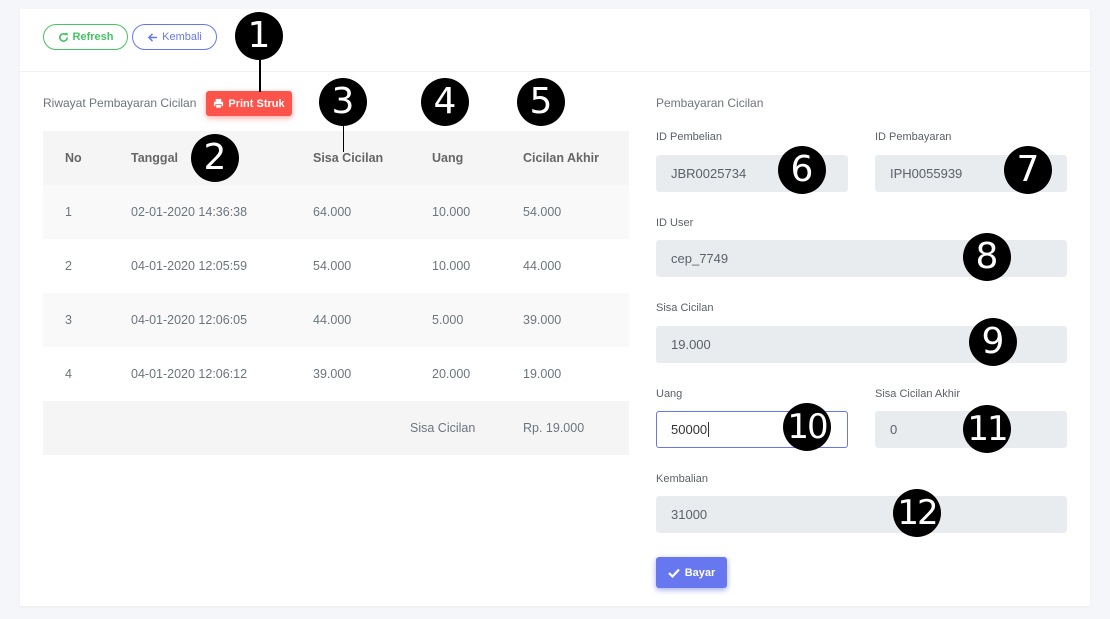  What do you see at coordinates (256, 103) in the screenshot?
I see `print-label: Print Struk` at bounding box center [256, 103].